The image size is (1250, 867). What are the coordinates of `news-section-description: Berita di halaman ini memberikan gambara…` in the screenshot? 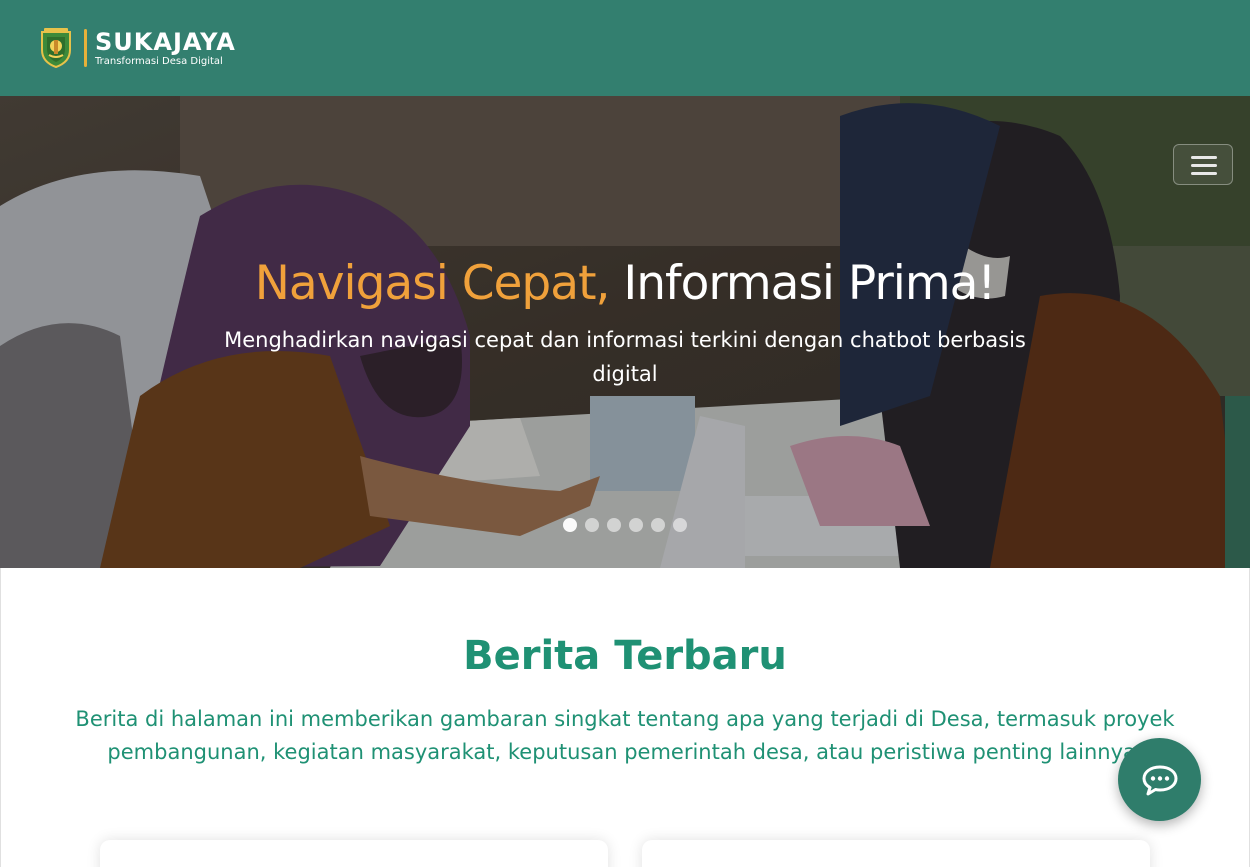 It's located at (625, 735).